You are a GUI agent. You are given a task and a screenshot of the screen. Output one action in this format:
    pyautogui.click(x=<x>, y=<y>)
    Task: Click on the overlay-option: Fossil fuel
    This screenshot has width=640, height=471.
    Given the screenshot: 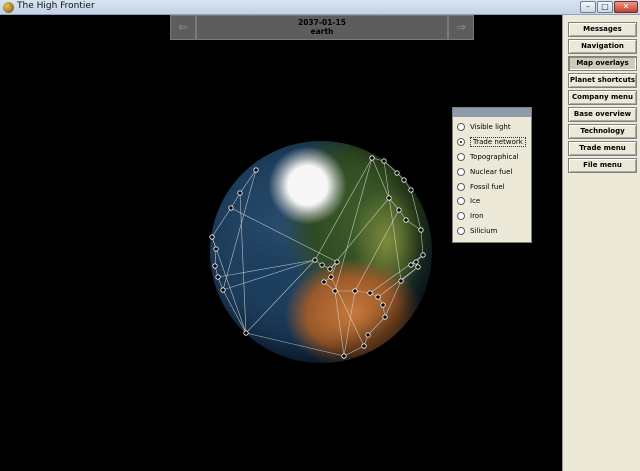 What is the action you would take?
    pyautogui.click(x=494, y=186)
    